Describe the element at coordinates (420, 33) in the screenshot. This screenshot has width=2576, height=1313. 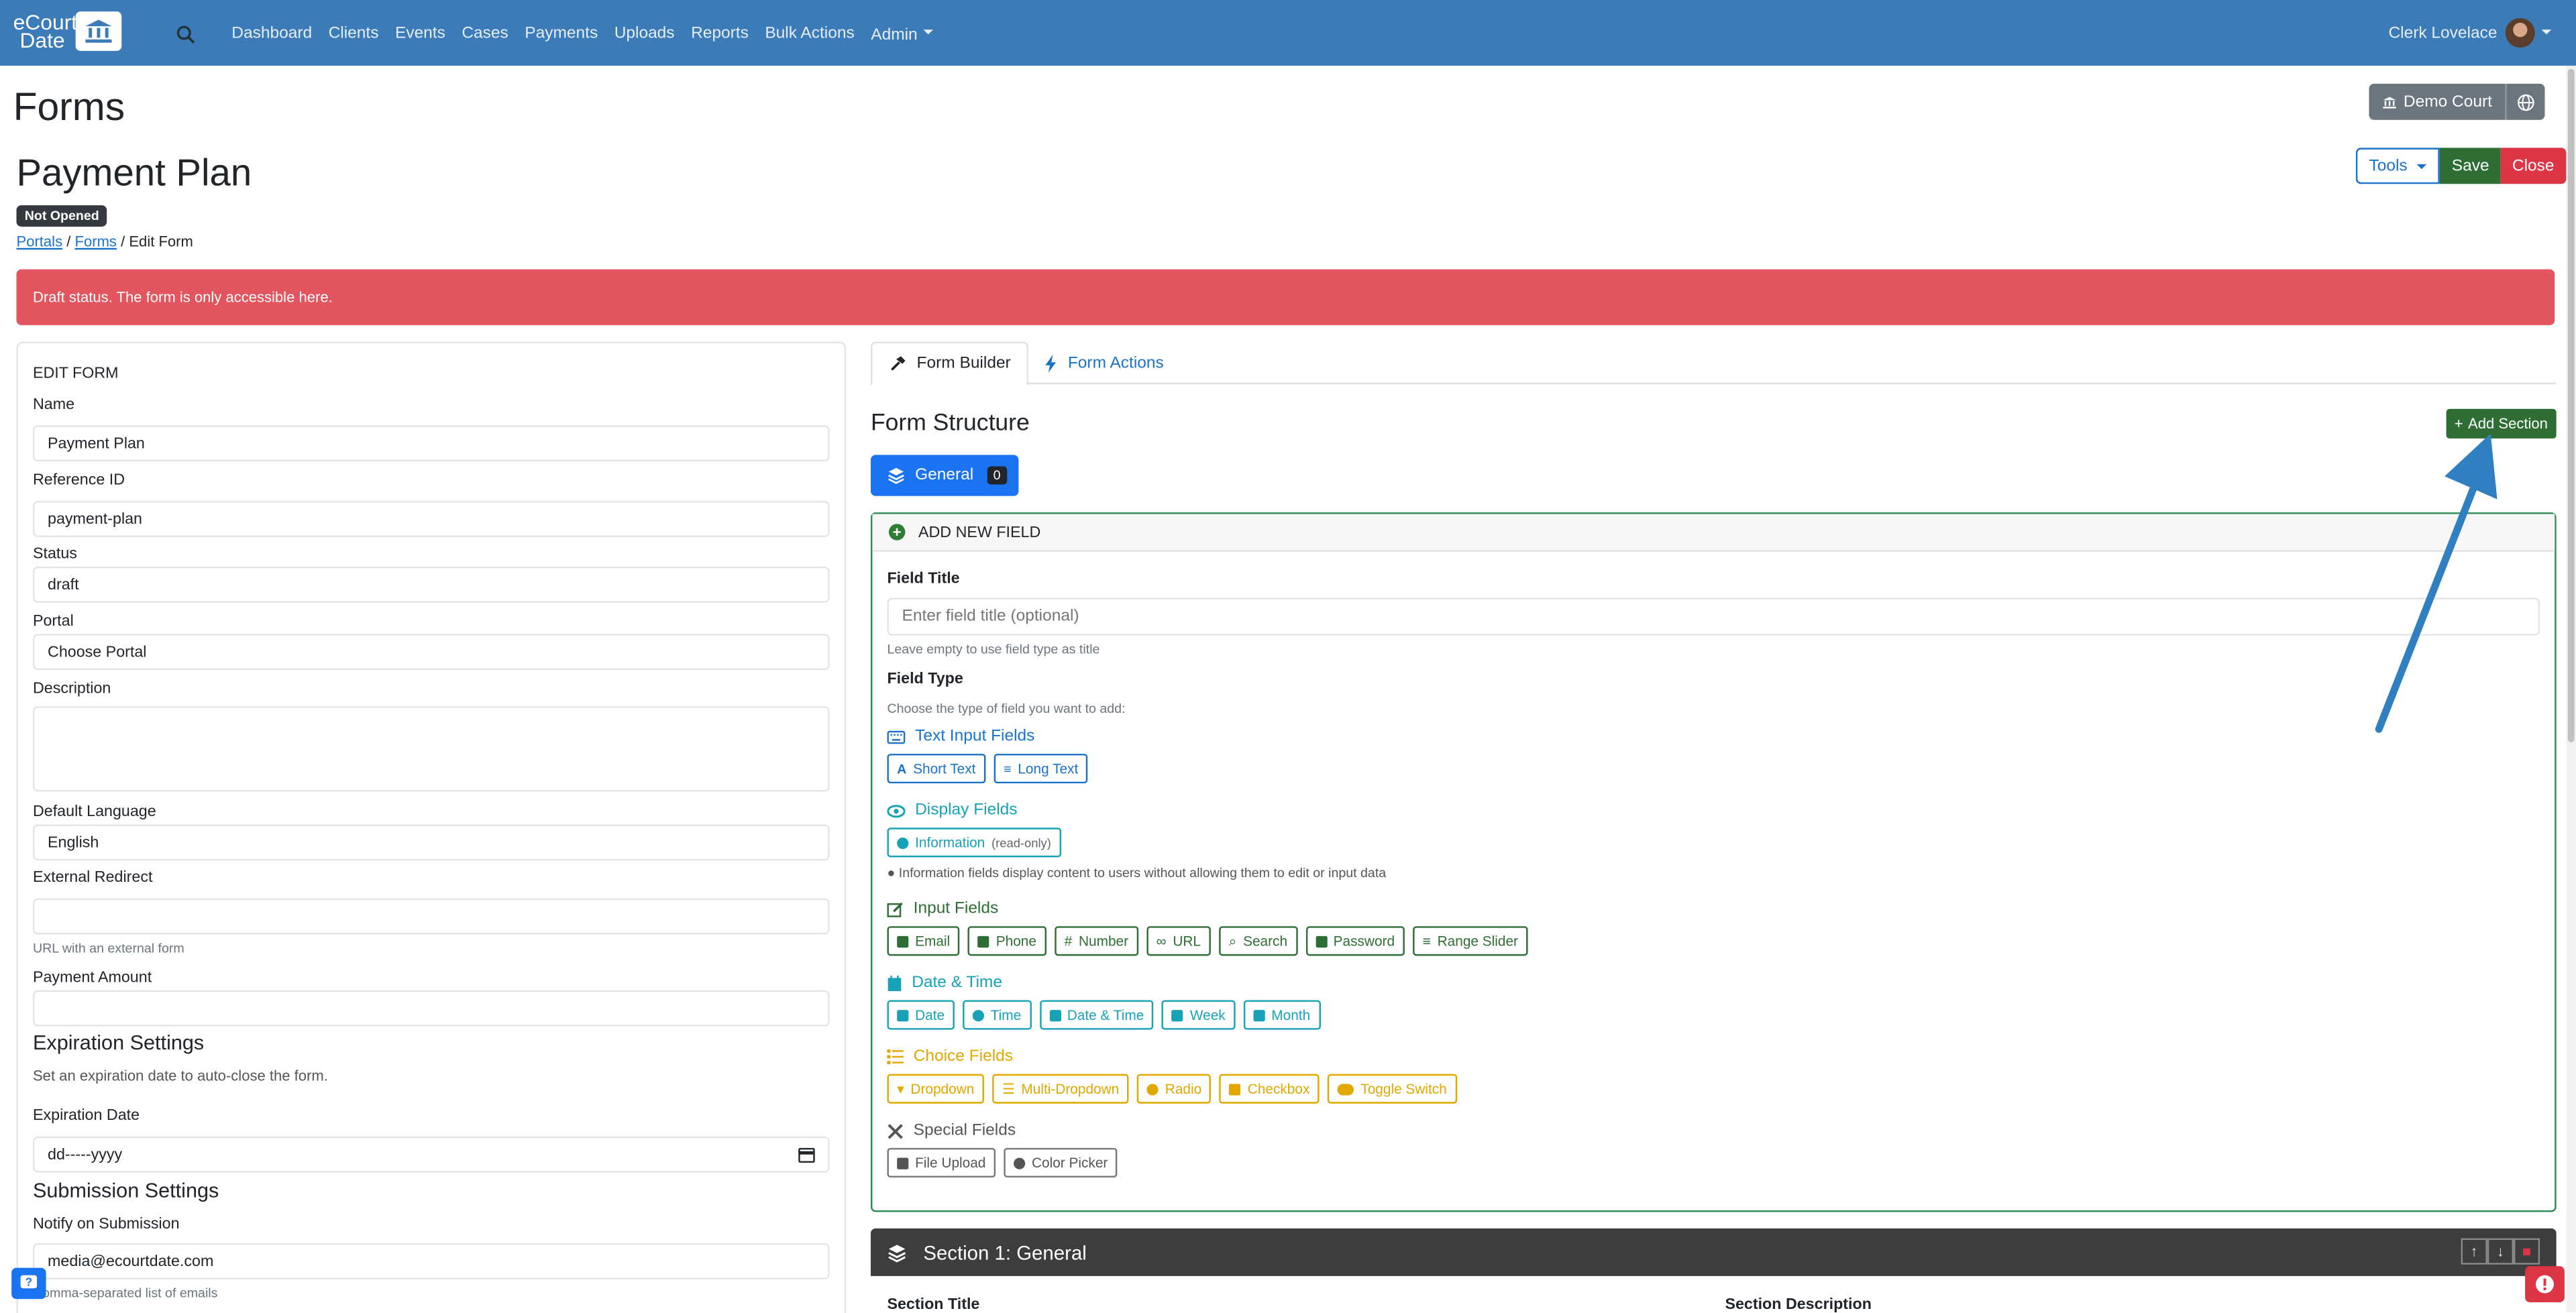
I see `nav-events: Events` at that location.